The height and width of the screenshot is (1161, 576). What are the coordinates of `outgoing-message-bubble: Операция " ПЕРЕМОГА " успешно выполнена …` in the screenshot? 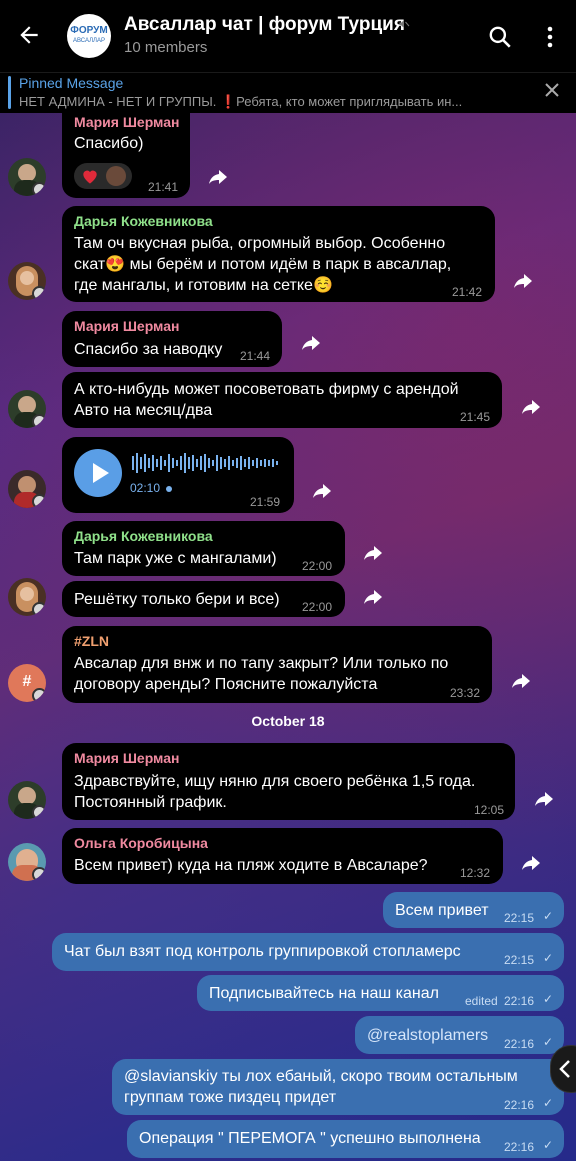 It's located at (345, 1139).